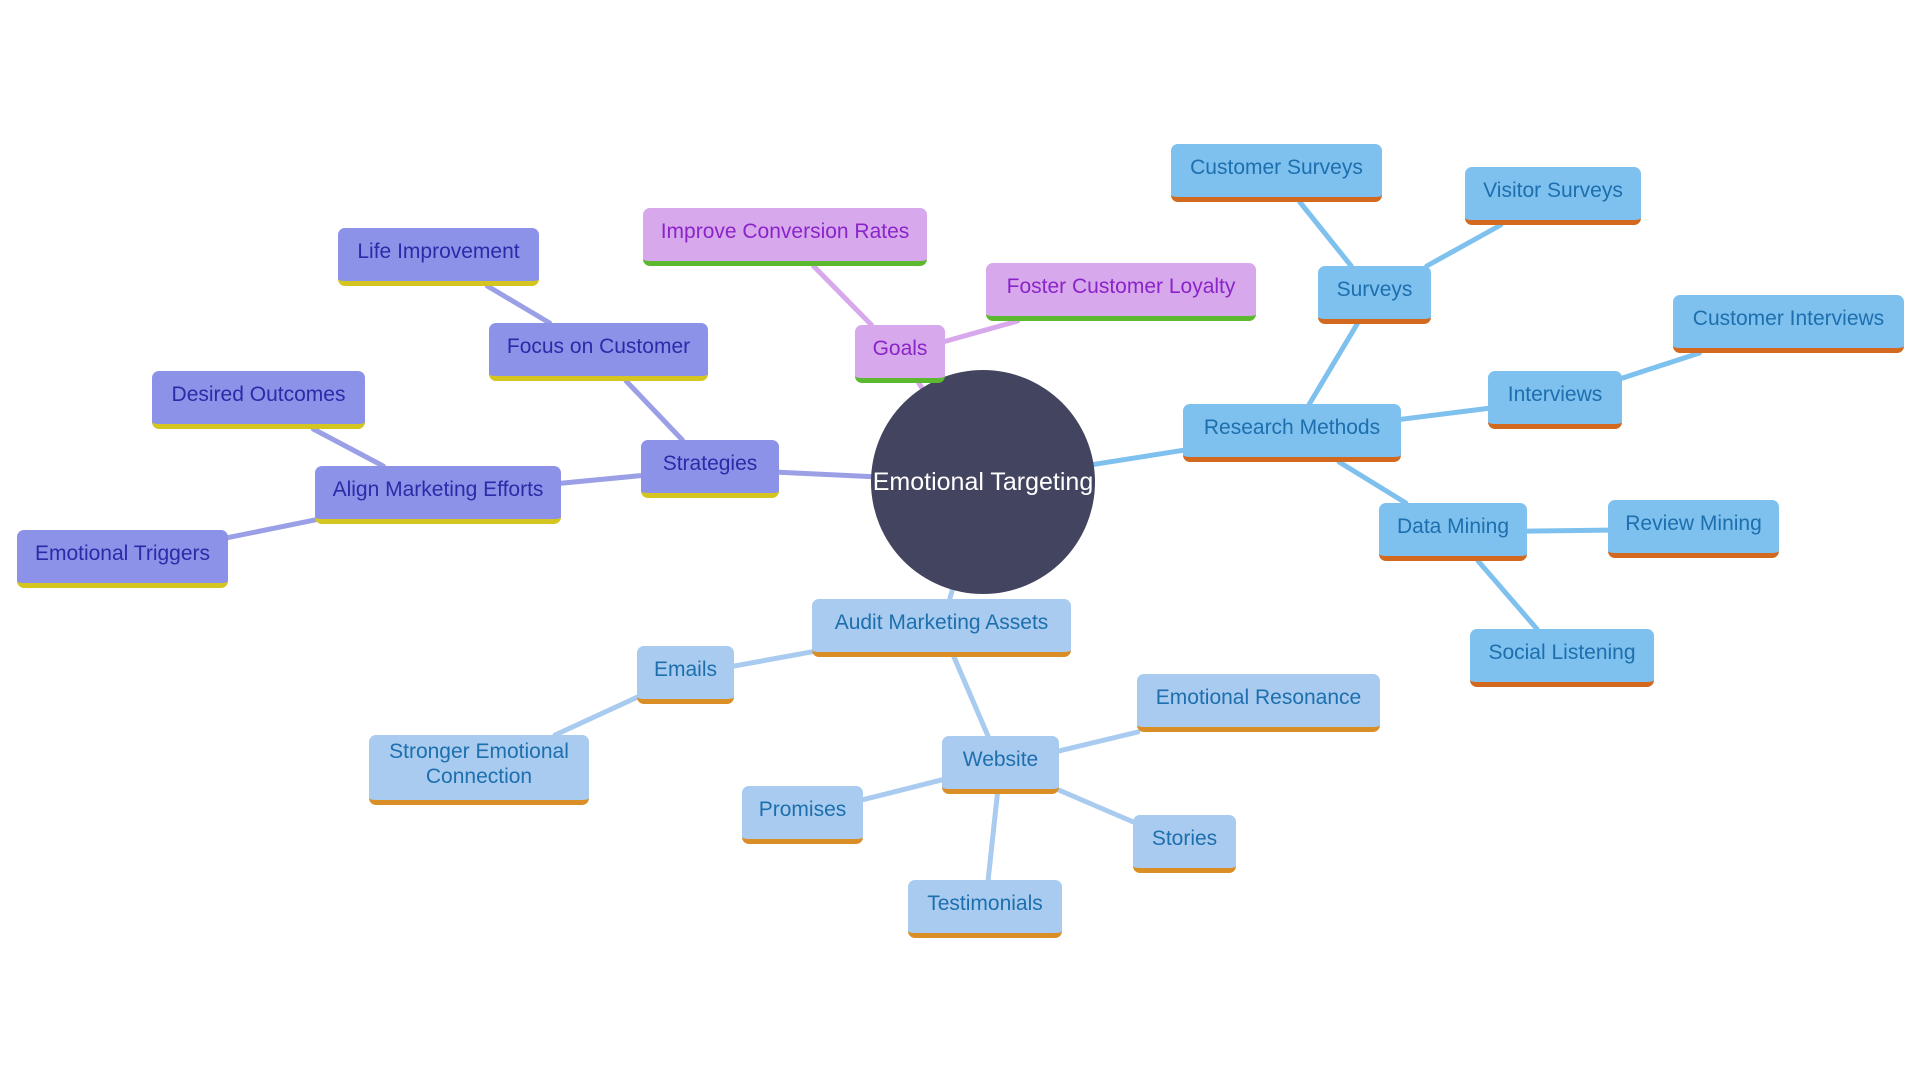 Image resolution: width=1920 pixels, height=1080 pixels. Describe the element at coordinates (1693, 523) in the screenshot. I see `mindmap-node-label: Review Mining` at that location.